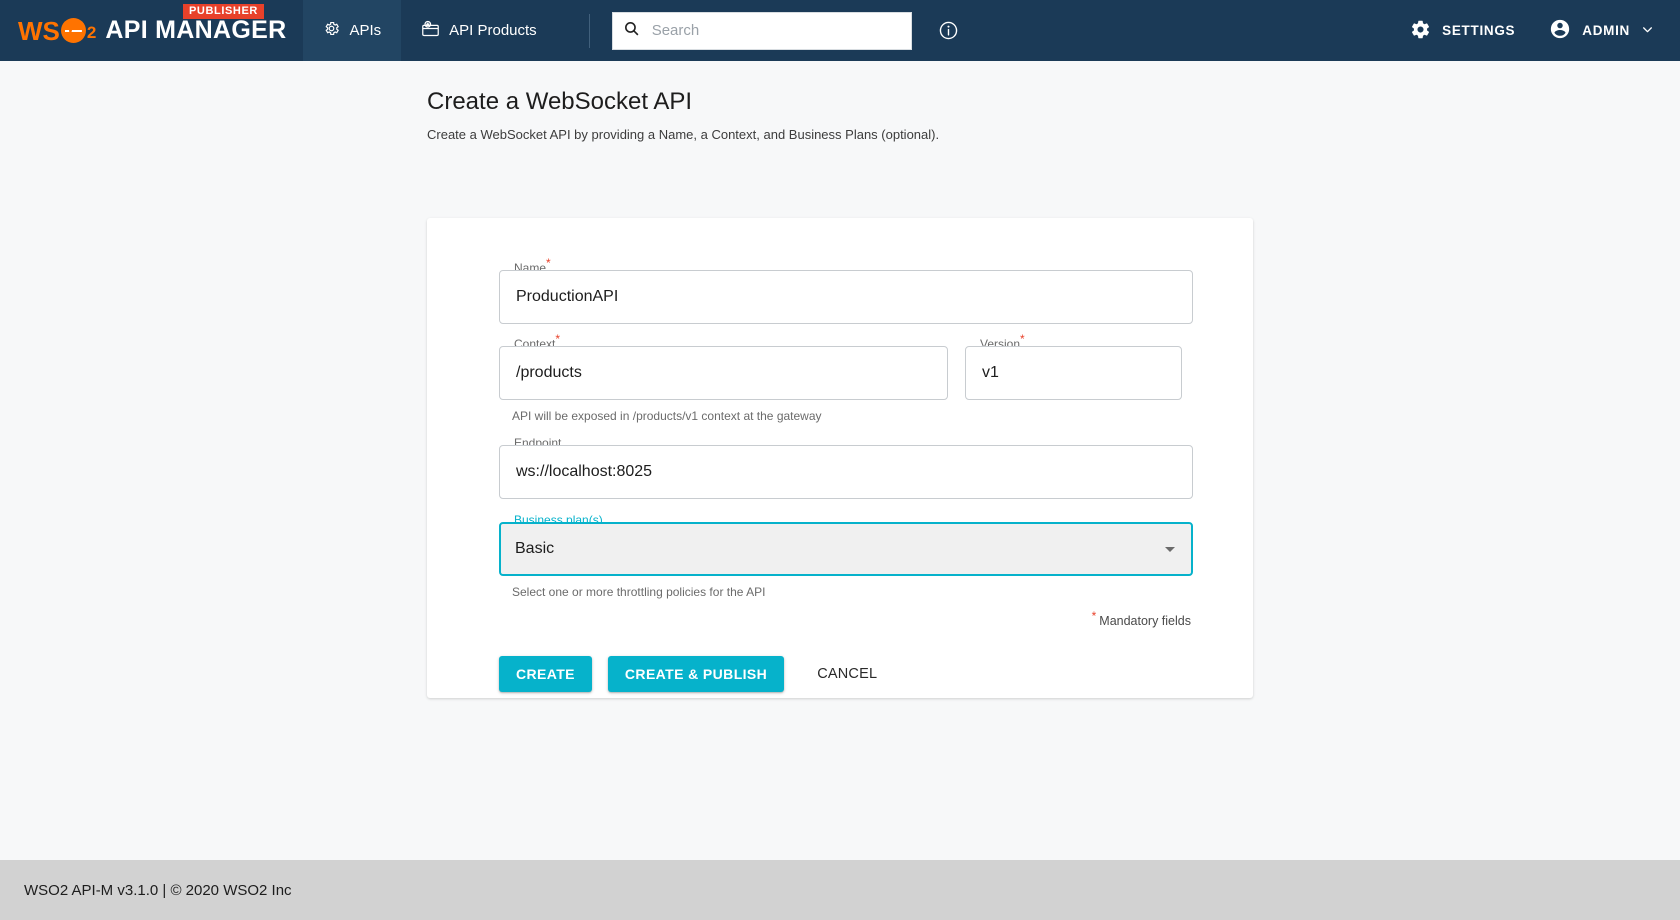 Image resolution: width=1680 pixels, height=920 pixels. I want to click on admin-menu: ADMIN, so click(1601, 30).